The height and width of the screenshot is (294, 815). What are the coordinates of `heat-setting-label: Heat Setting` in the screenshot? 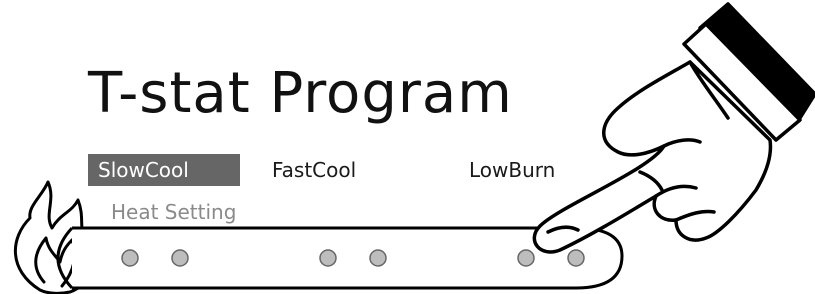 It's located at (174, 212).